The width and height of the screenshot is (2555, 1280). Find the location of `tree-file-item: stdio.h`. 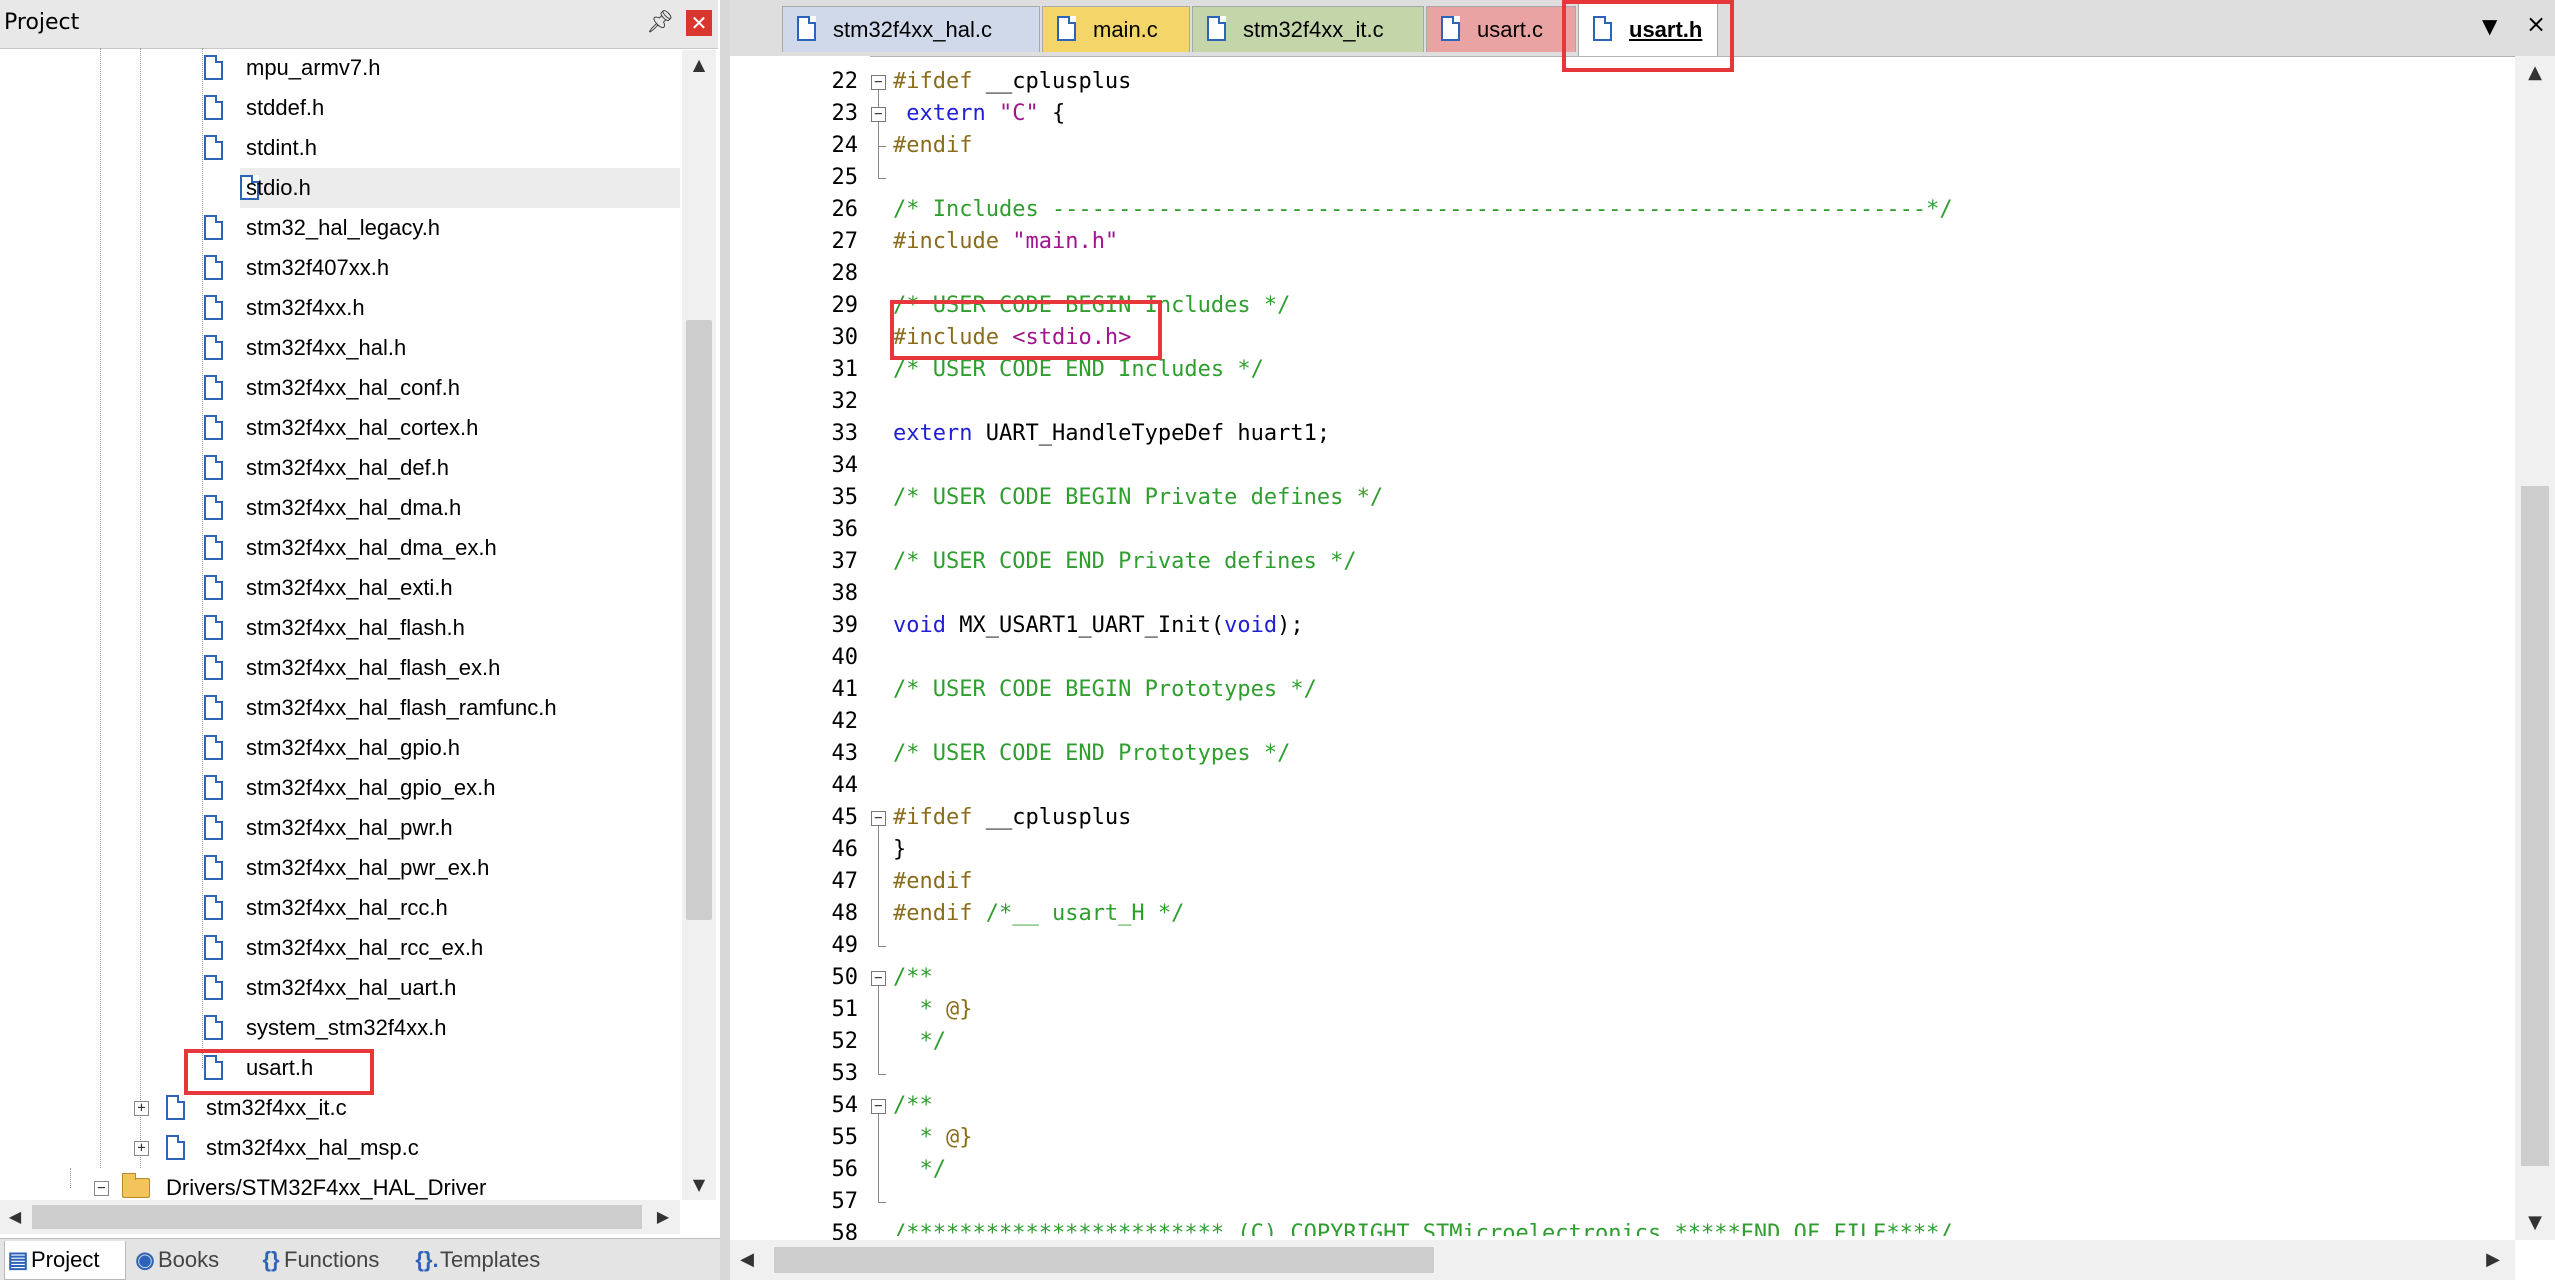

tree-file-item: stdio.h is located at coordinates (460, 188).